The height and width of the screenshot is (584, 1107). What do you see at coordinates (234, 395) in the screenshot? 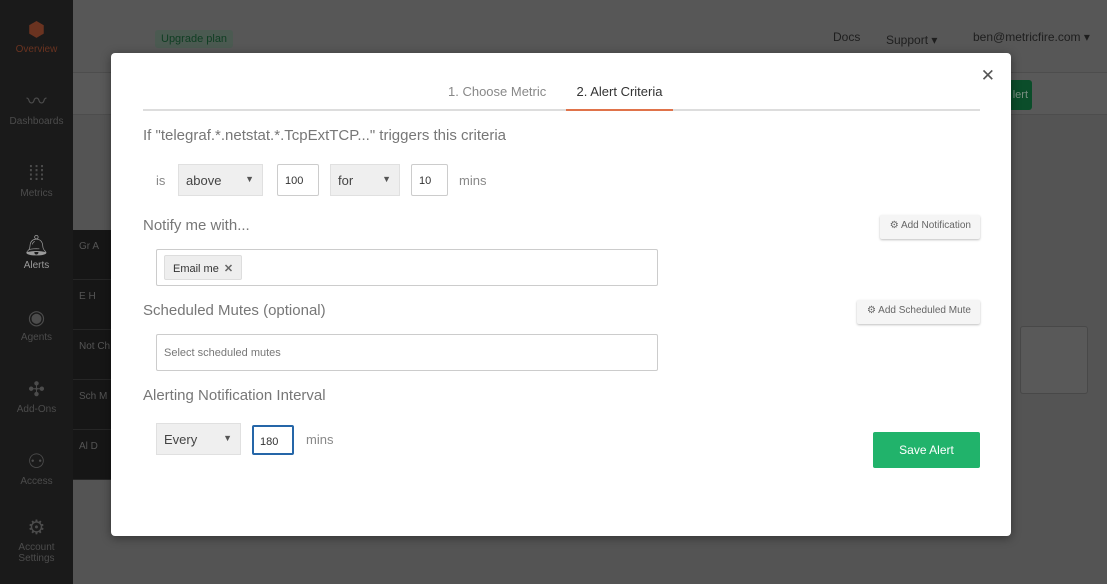
I see `interval-title: Alerting Notification Interval` at bounding box center [234, 395].